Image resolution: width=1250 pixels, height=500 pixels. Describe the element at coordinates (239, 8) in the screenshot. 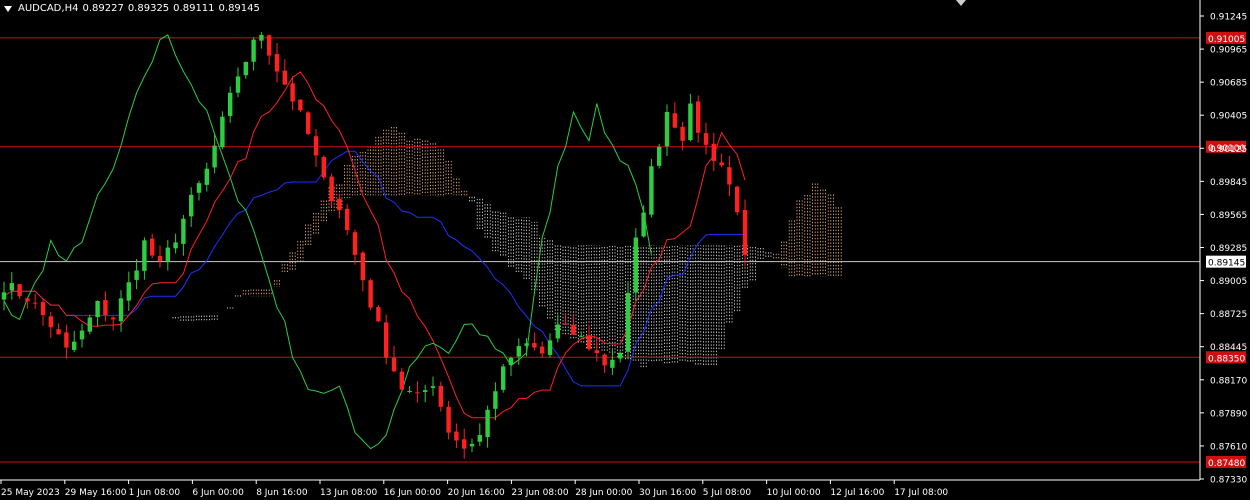

I see `close-value: 0.89145` at that location.